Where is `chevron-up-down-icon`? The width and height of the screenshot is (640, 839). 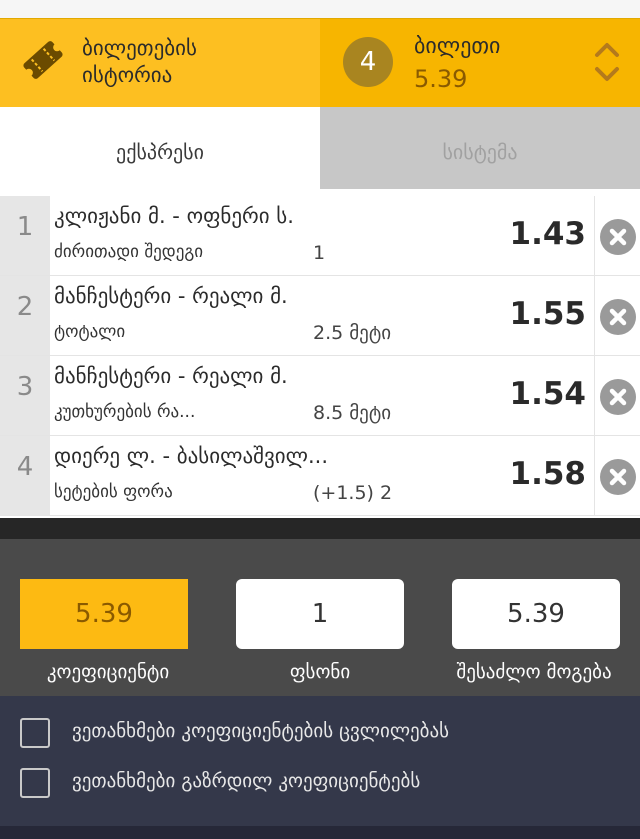
chevron-up-down-icon is located at coordinates (607, 62).